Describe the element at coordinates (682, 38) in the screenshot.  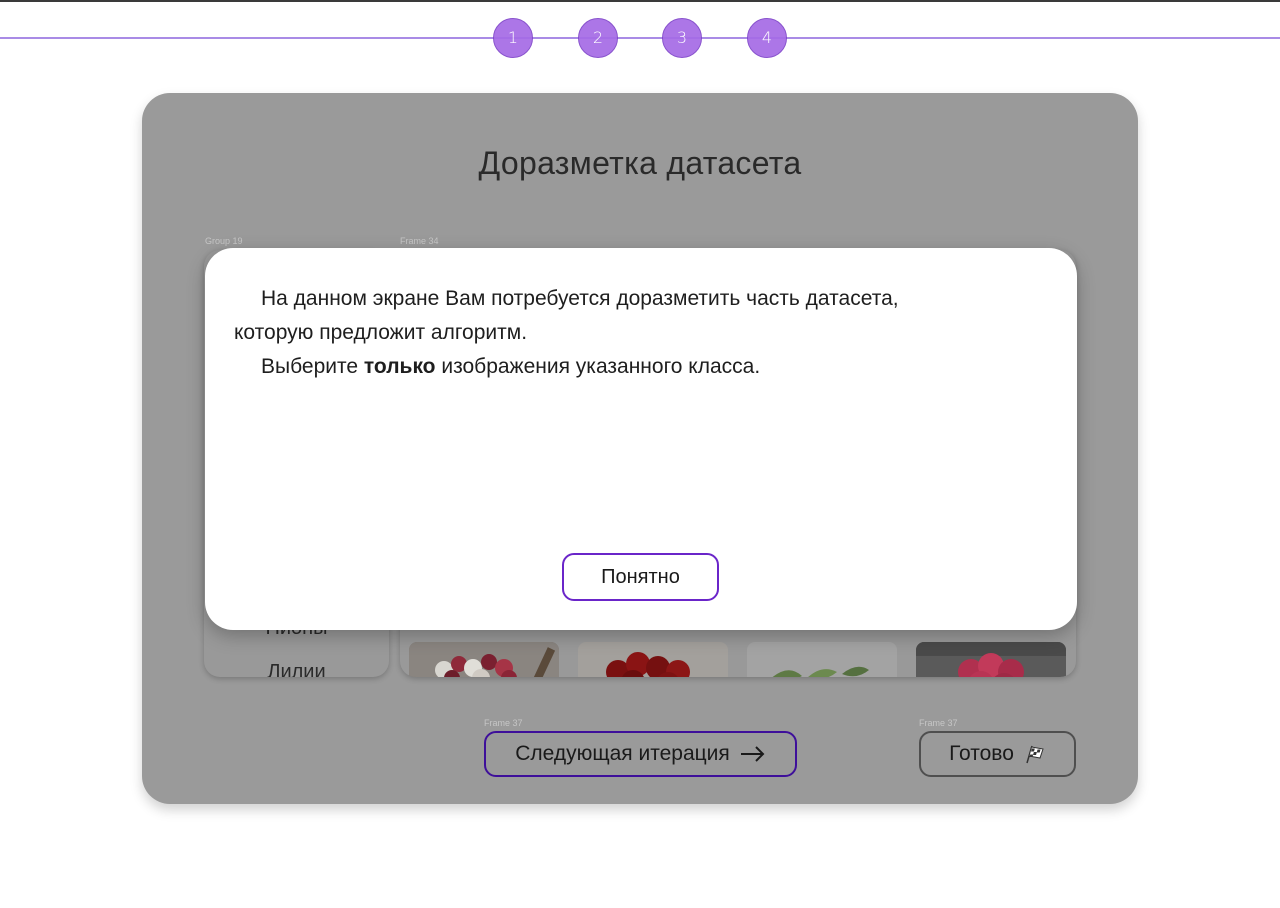
I see `step-3: 3` at that location.